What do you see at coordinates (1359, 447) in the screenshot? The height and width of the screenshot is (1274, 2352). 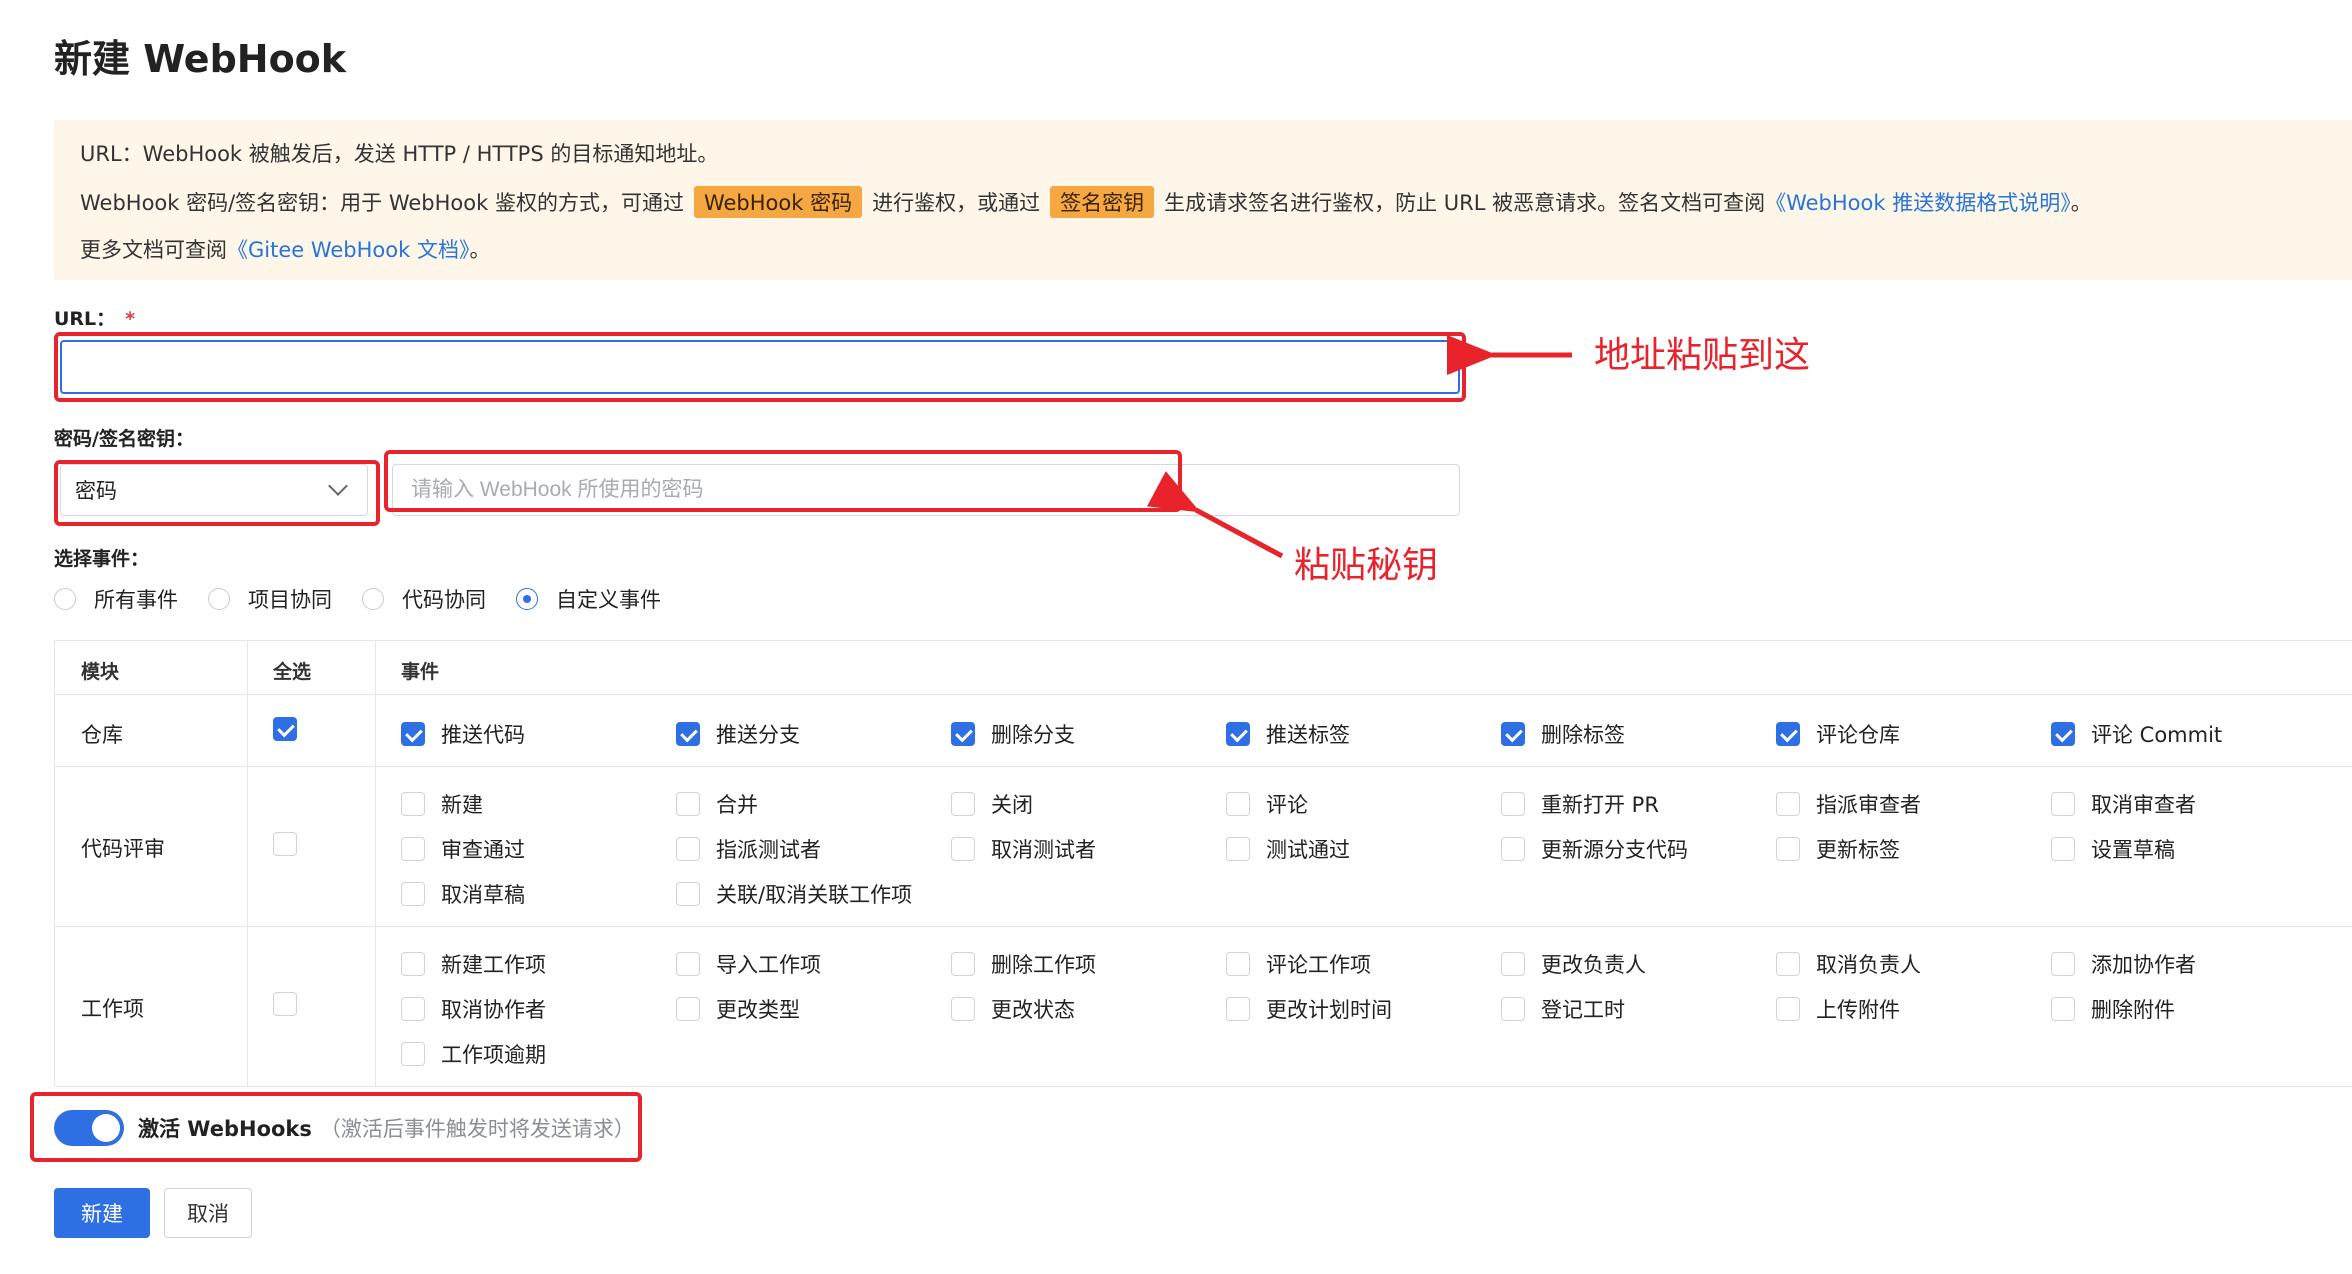 I see `annotation-arrows` at bounding box center [1359, 447].